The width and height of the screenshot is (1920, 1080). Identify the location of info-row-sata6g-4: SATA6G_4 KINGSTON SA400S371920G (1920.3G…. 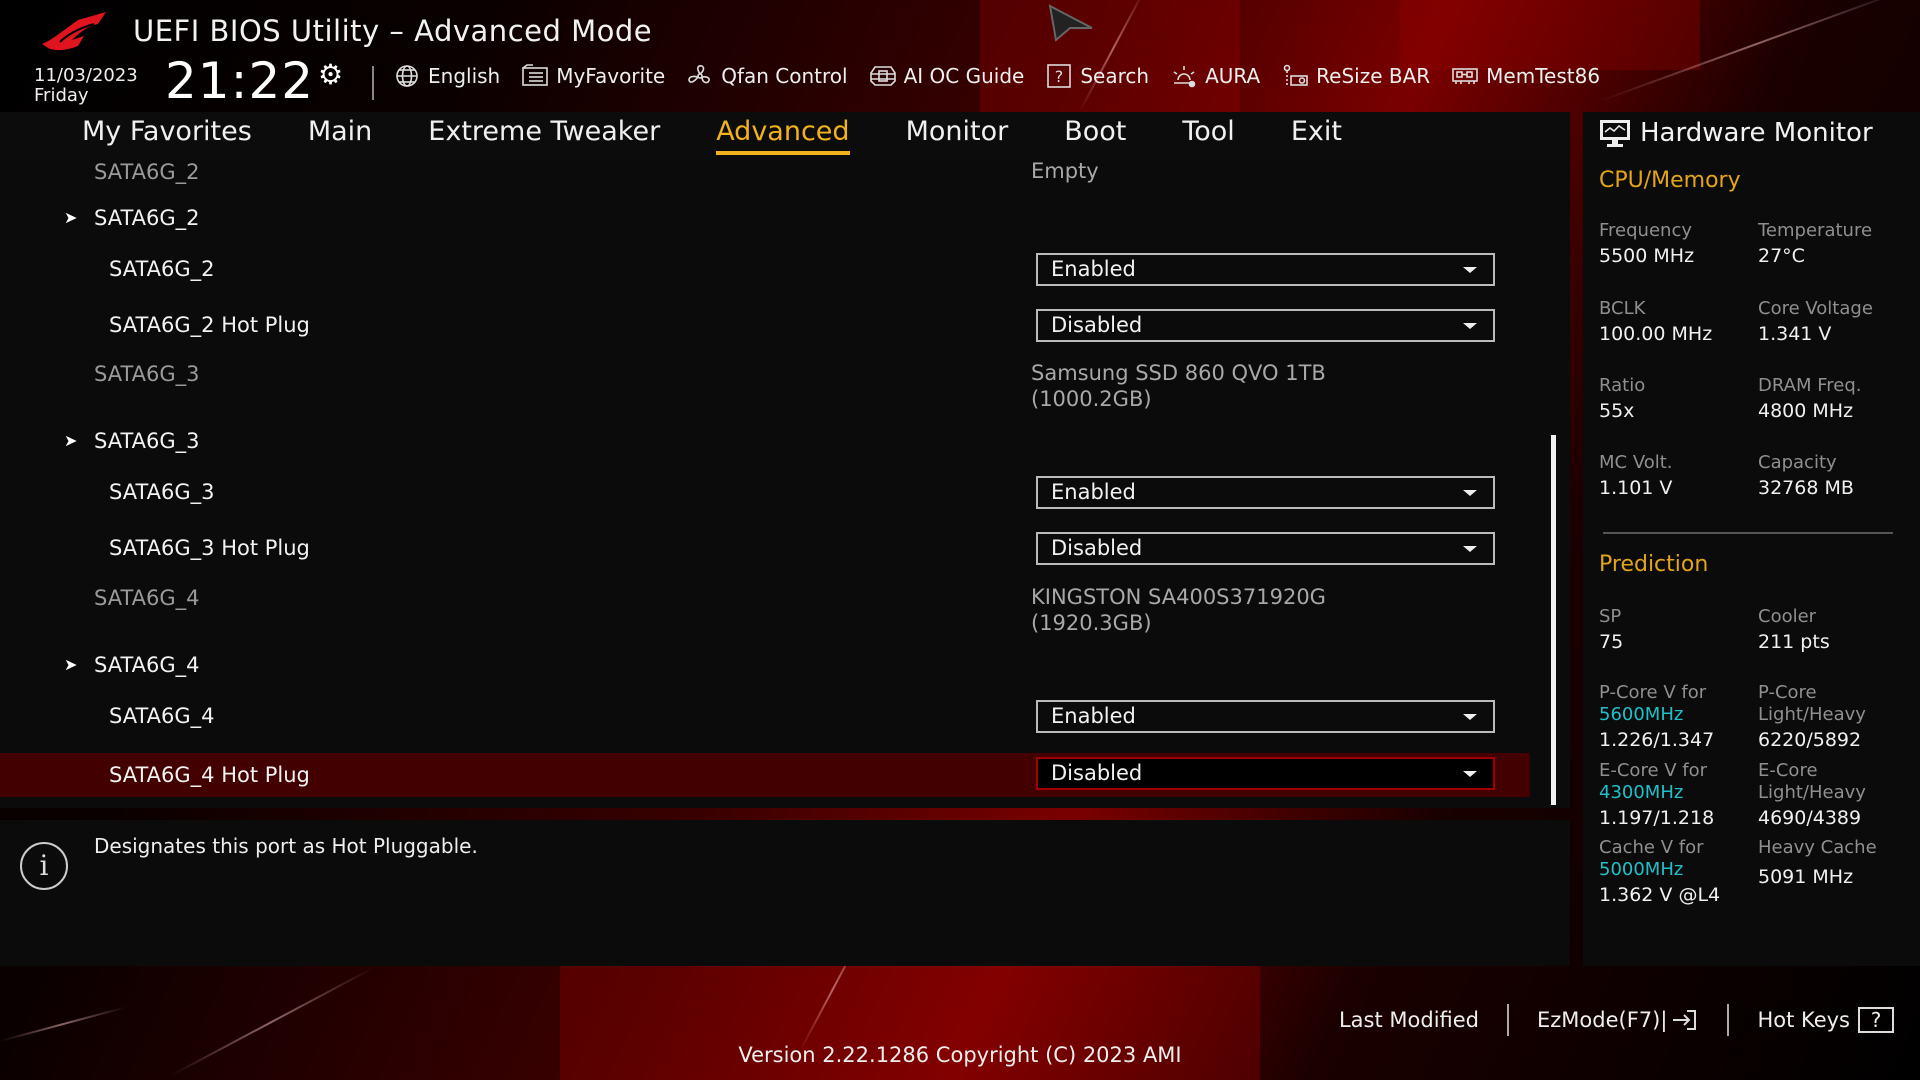
(765, 606).